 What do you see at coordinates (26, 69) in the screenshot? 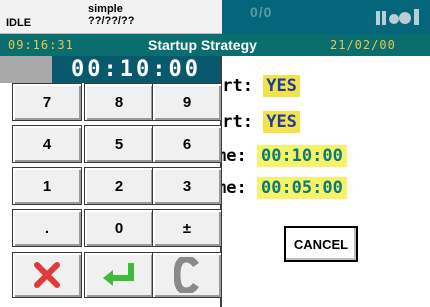
I see `keypad-display-cursor` at bounding box center [26, 69].